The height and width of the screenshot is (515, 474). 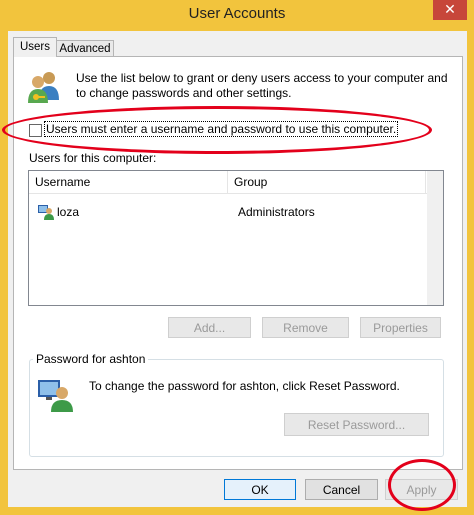 I want to click on column-header-group: Group, so click(x=326, y=182).